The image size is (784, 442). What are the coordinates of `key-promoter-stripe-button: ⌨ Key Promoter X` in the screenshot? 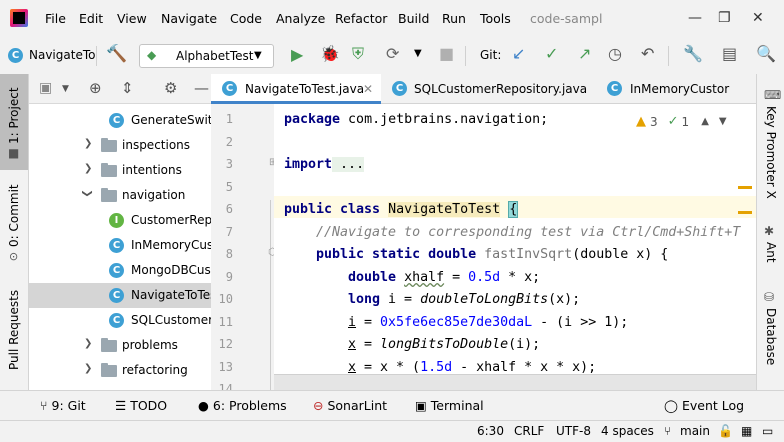 It's located at (770, 144).